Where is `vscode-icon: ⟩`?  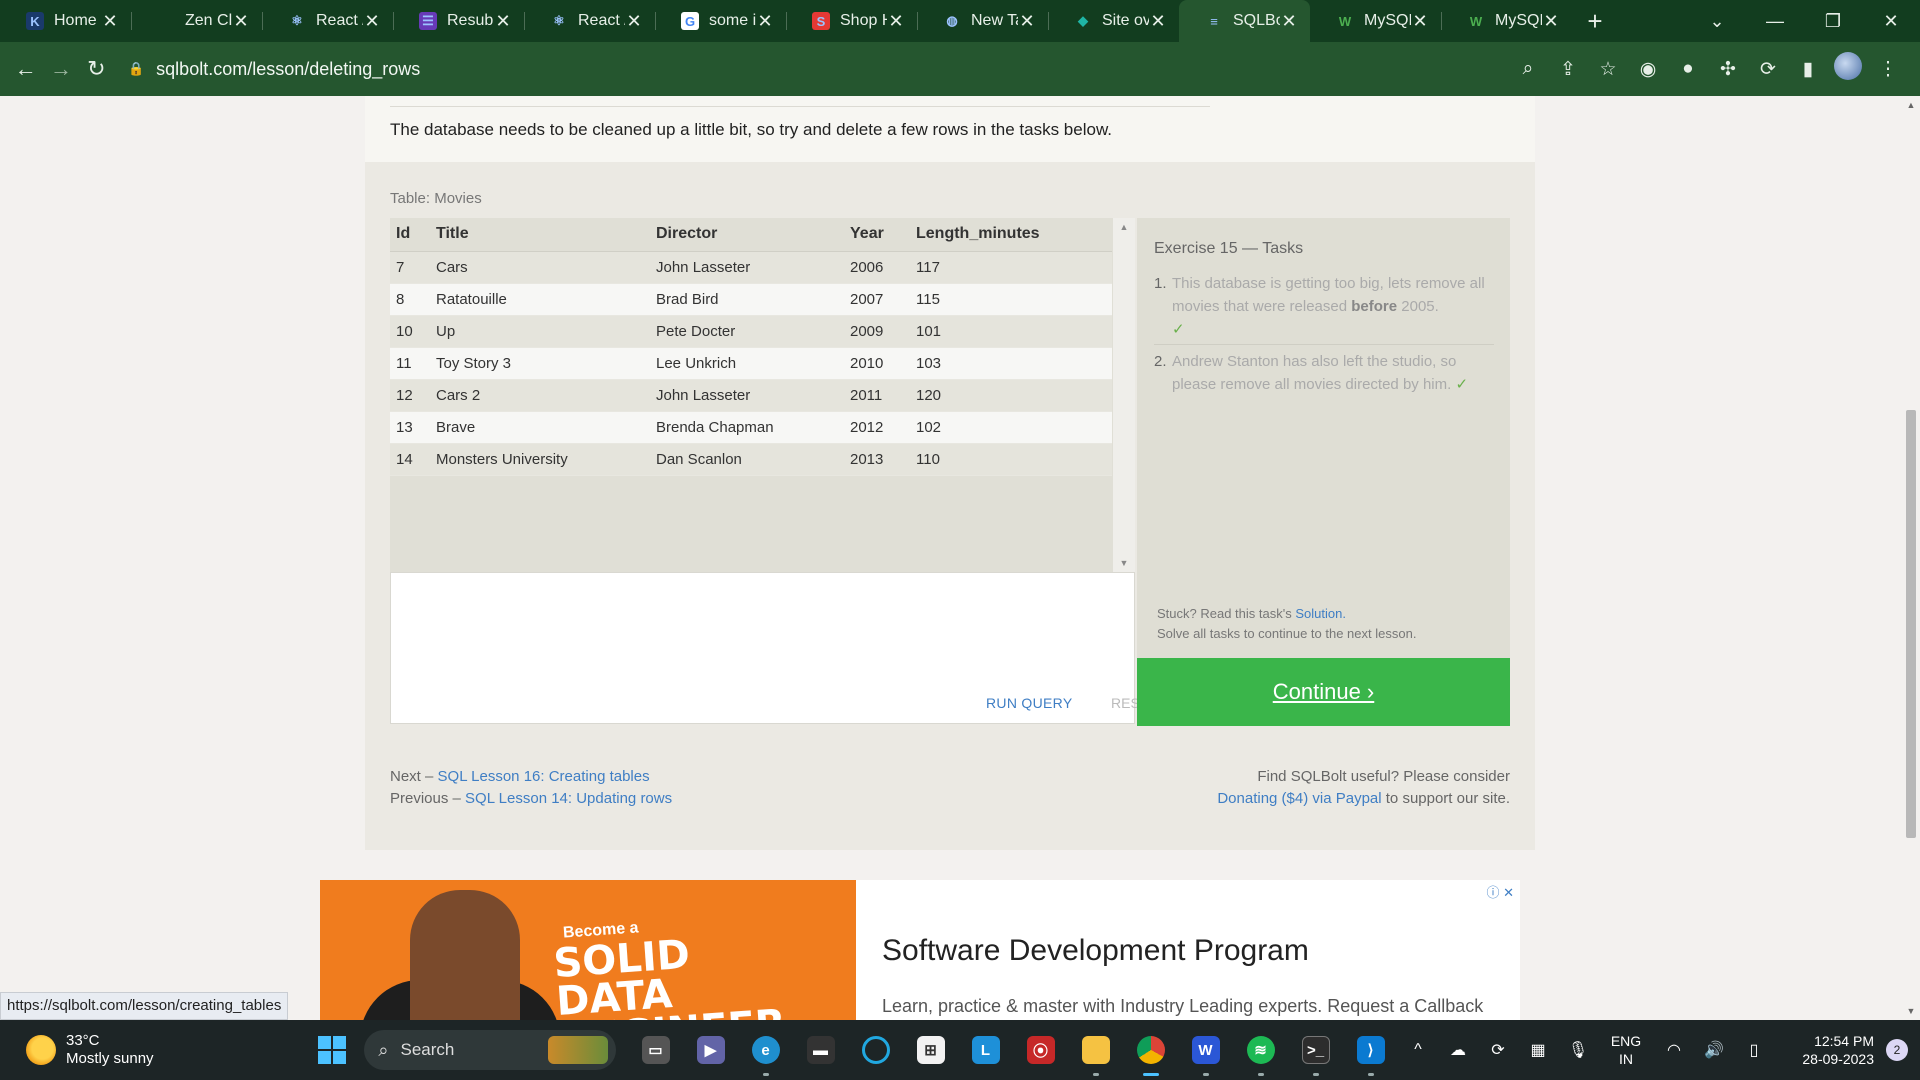
vscode-icon: ⟩ is located at coordinates (1370, 1050).